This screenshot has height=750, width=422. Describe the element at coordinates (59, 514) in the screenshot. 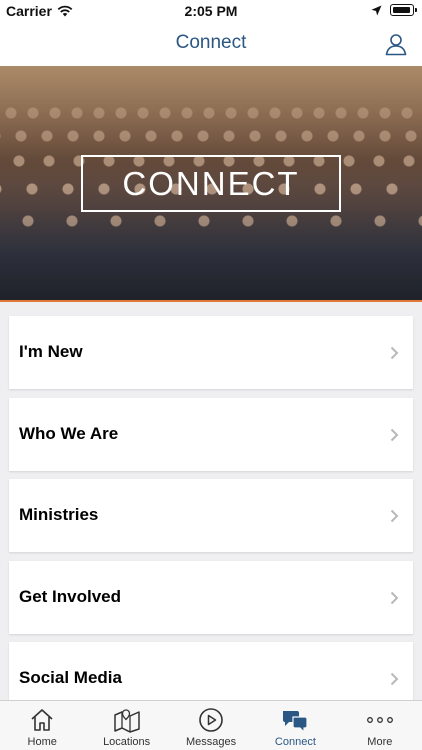

I see `list-item-label: Ministries` at that location.